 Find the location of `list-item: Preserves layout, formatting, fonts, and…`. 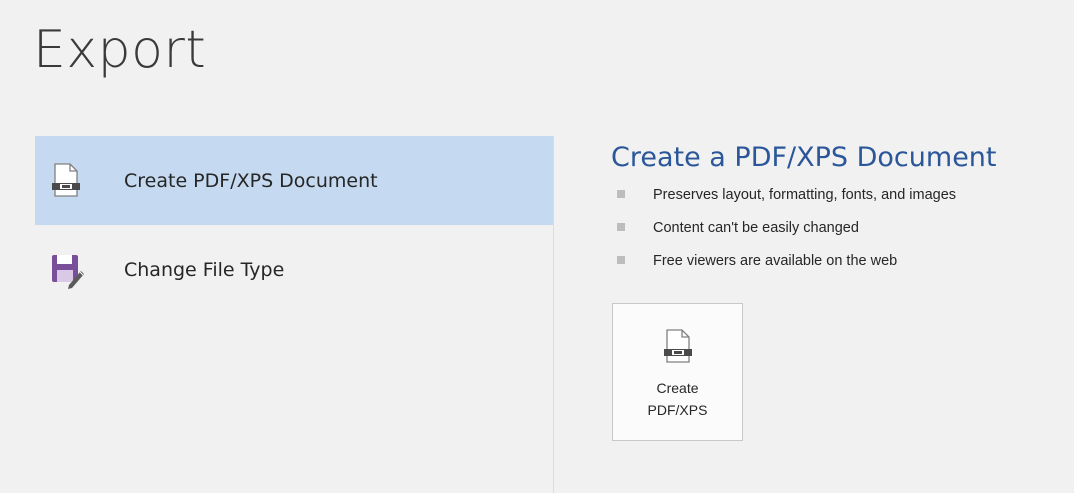

list-item: Preserves layout, formatting, fonts, and… is located at coordinates (841, 200).